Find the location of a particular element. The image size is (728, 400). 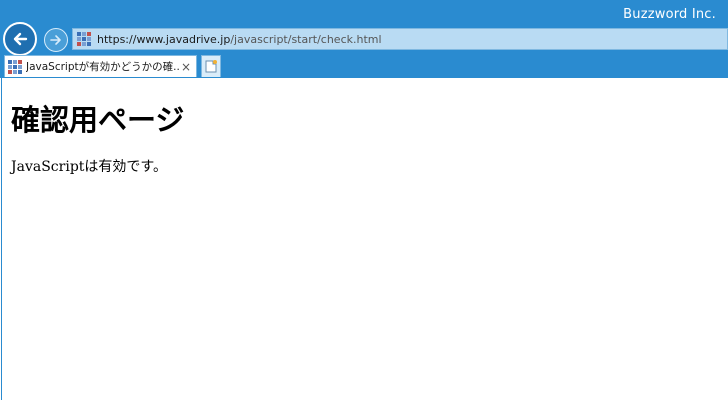

page-text: JavaScriptは有効です。 is located at coordinates (89, 167).